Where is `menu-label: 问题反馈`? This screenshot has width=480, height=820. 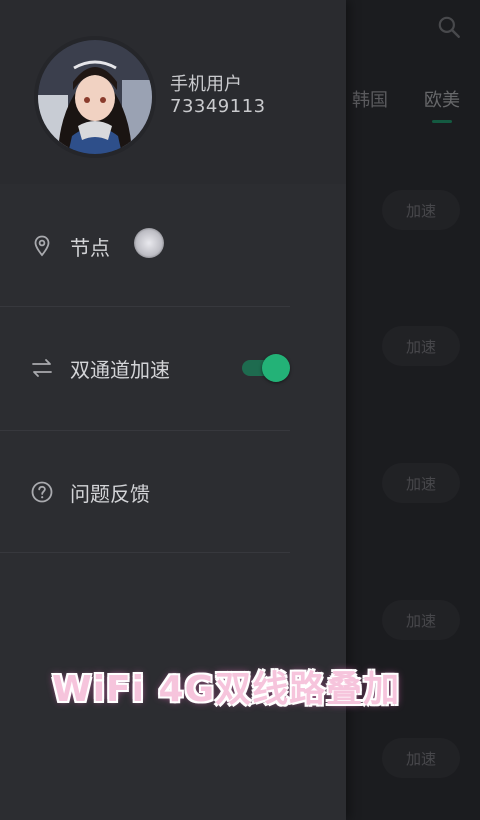 menu-label: 问题反馈 is located at coordinates (110, 493).